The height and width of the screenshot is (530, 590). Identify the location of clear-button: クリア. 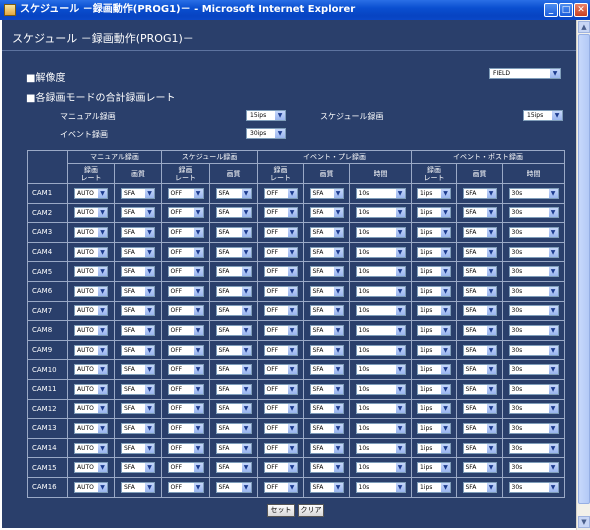
(311, 510).